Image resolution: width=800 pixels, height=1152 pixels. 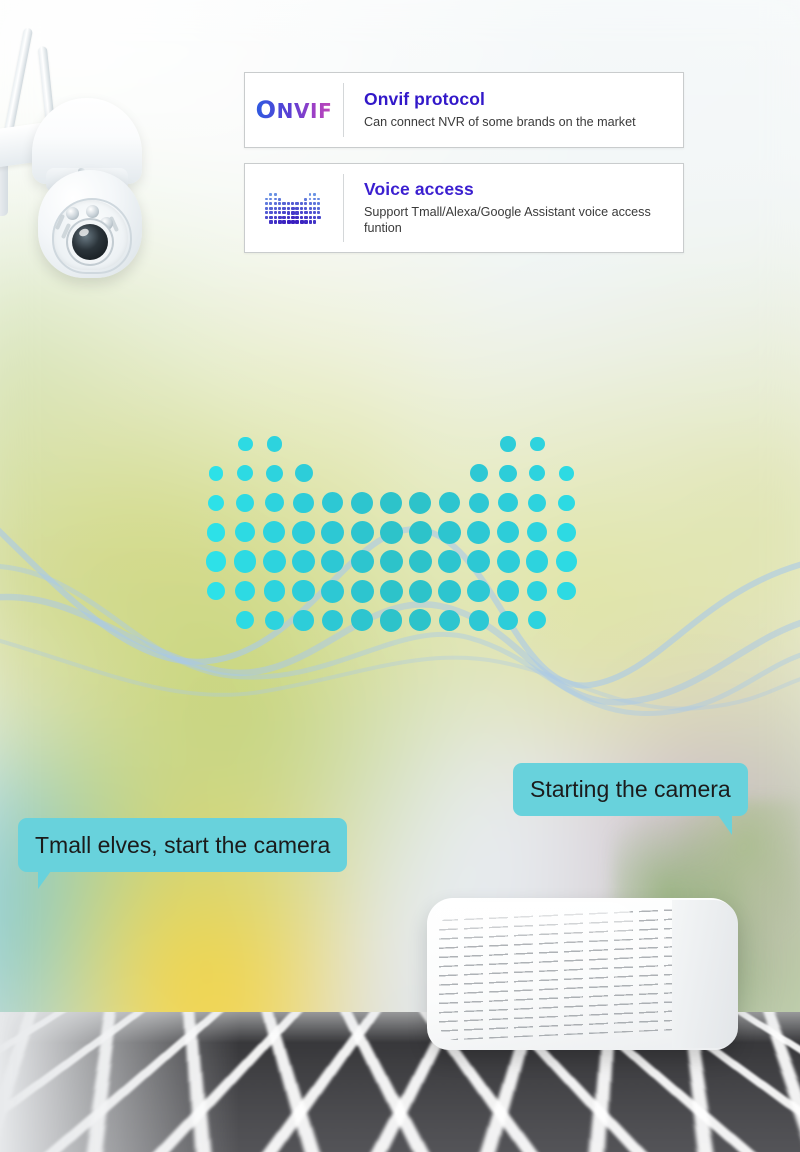 I want to click on speech-bubble-user-command: Tmall elves, start the camera, so click(x=183, y=853).